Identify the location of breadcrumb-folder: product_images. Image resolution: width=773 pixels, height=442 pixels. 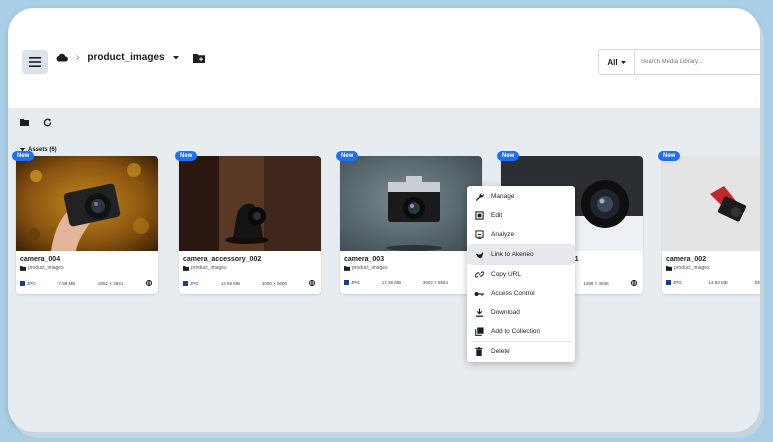
(125, 57).